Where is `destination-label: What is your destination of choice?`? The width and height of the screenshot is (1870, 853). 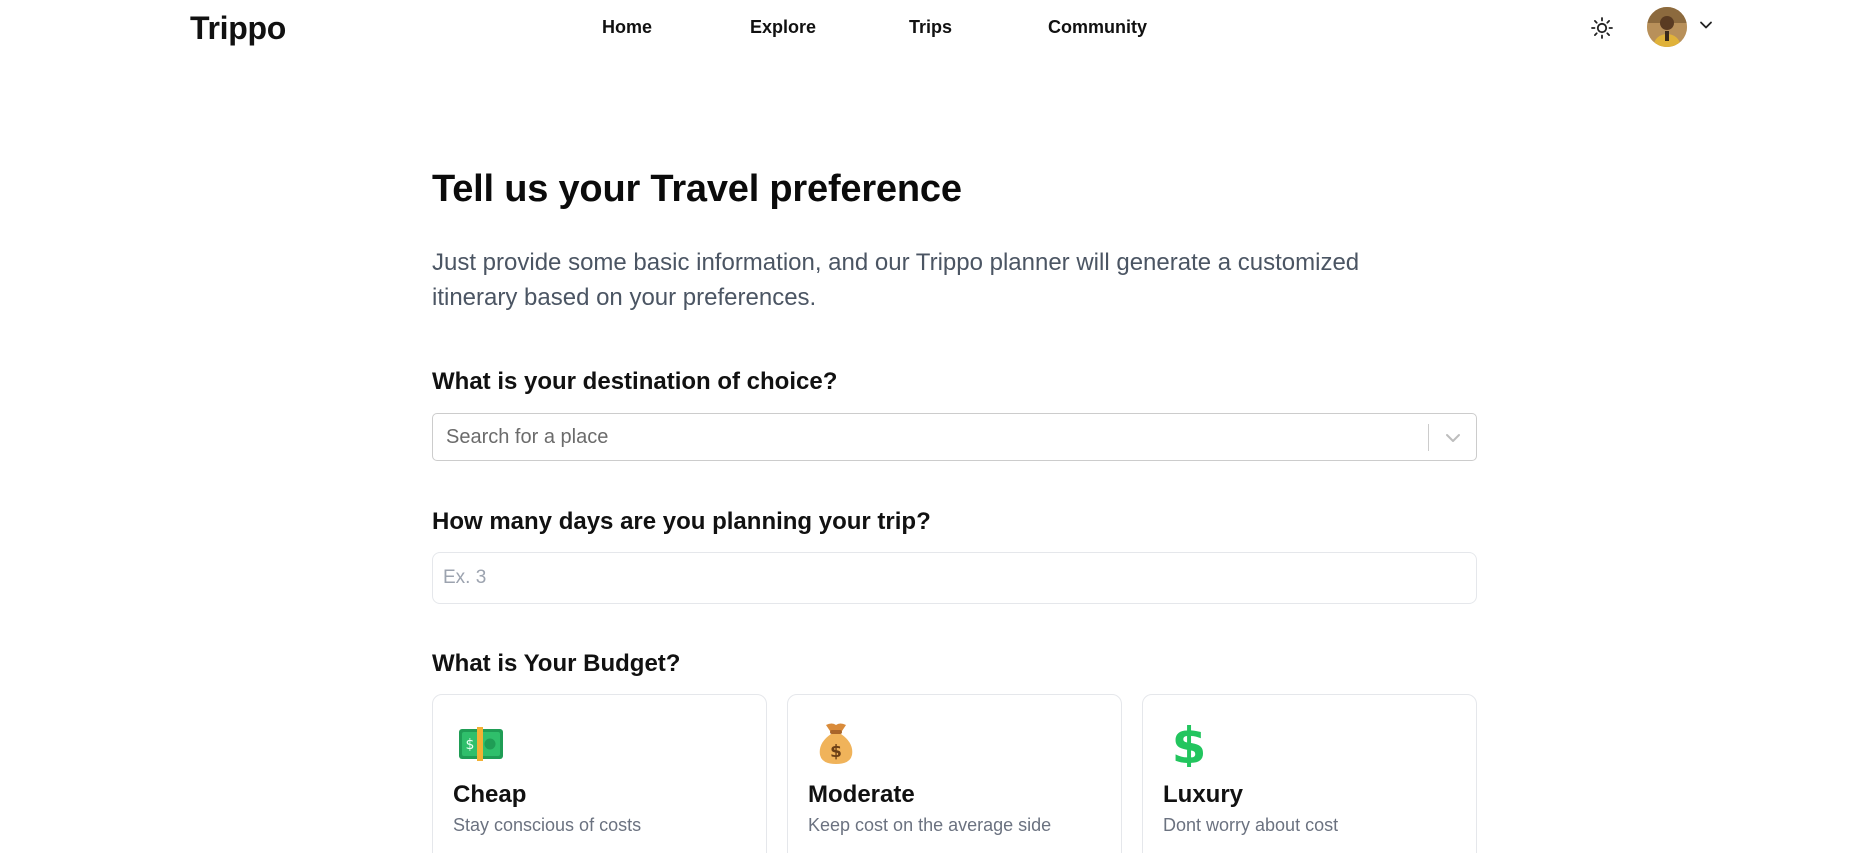 destination-label: What is your destination of choice? is located at coordinates (635, 381).